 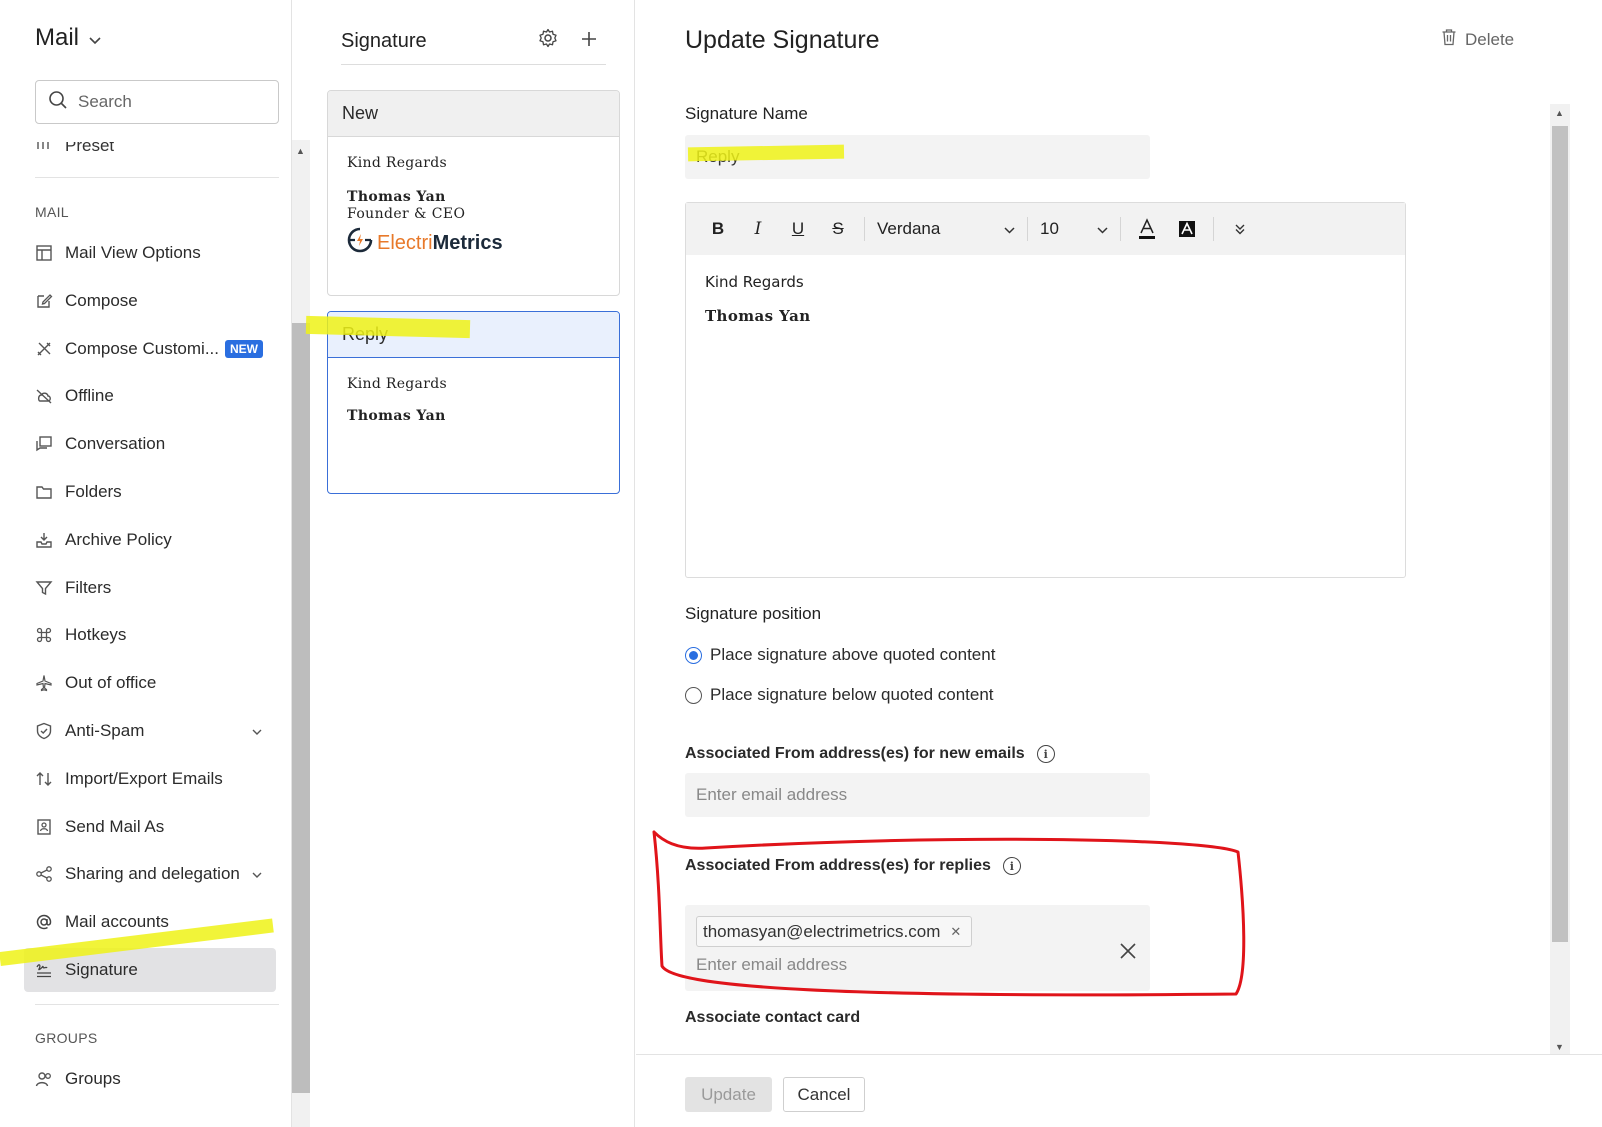 I want to click on font-size-value: 10, so click(x=1049, y=228).